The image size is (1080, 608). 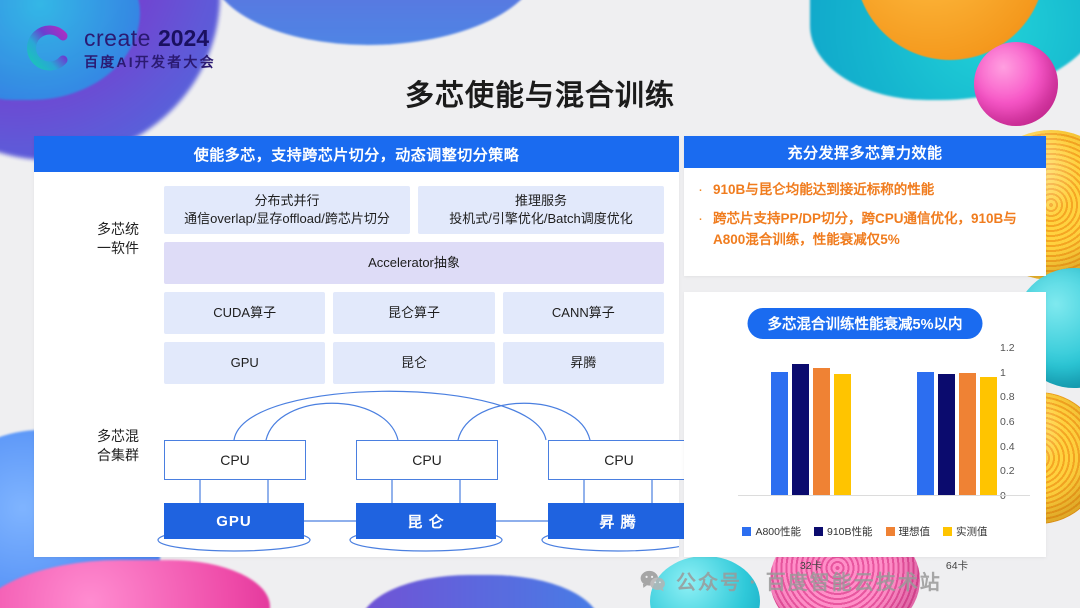 I want to click on legend-item: A800性能, so click(x=771, y=531).